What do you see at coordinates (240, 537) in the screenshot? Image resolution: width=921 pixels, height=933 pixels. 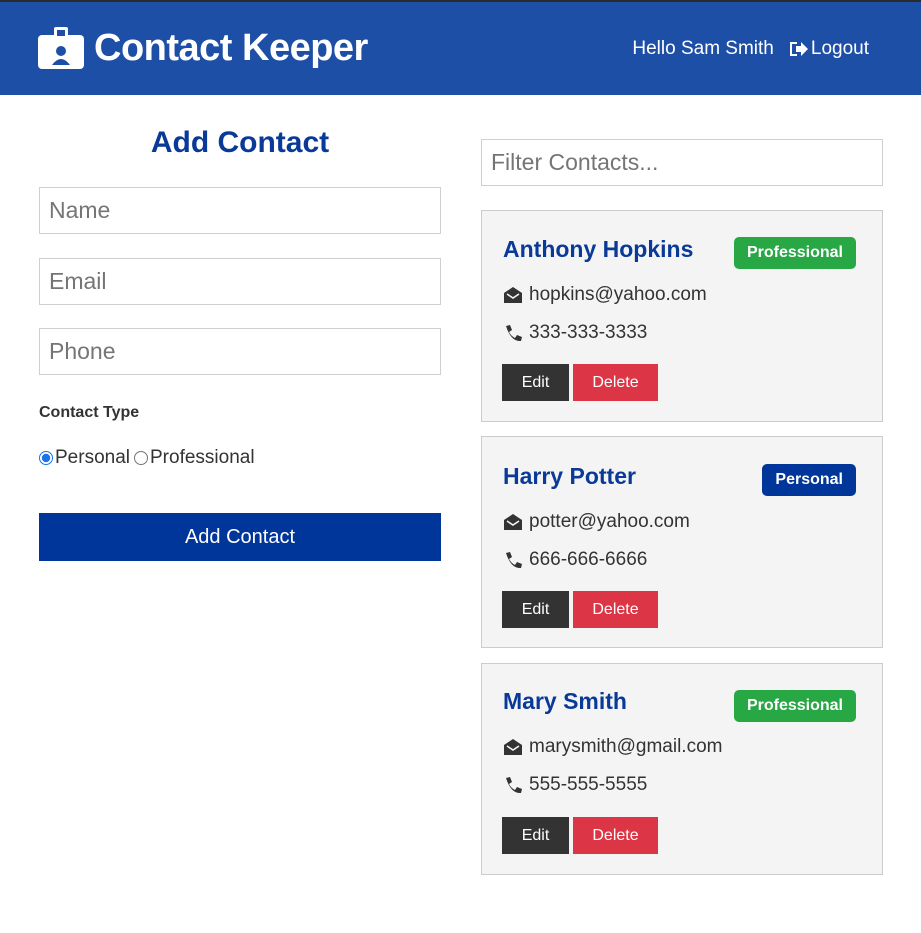 I see `add-contact-button: Add Contact` at bounding box center [240, 537].